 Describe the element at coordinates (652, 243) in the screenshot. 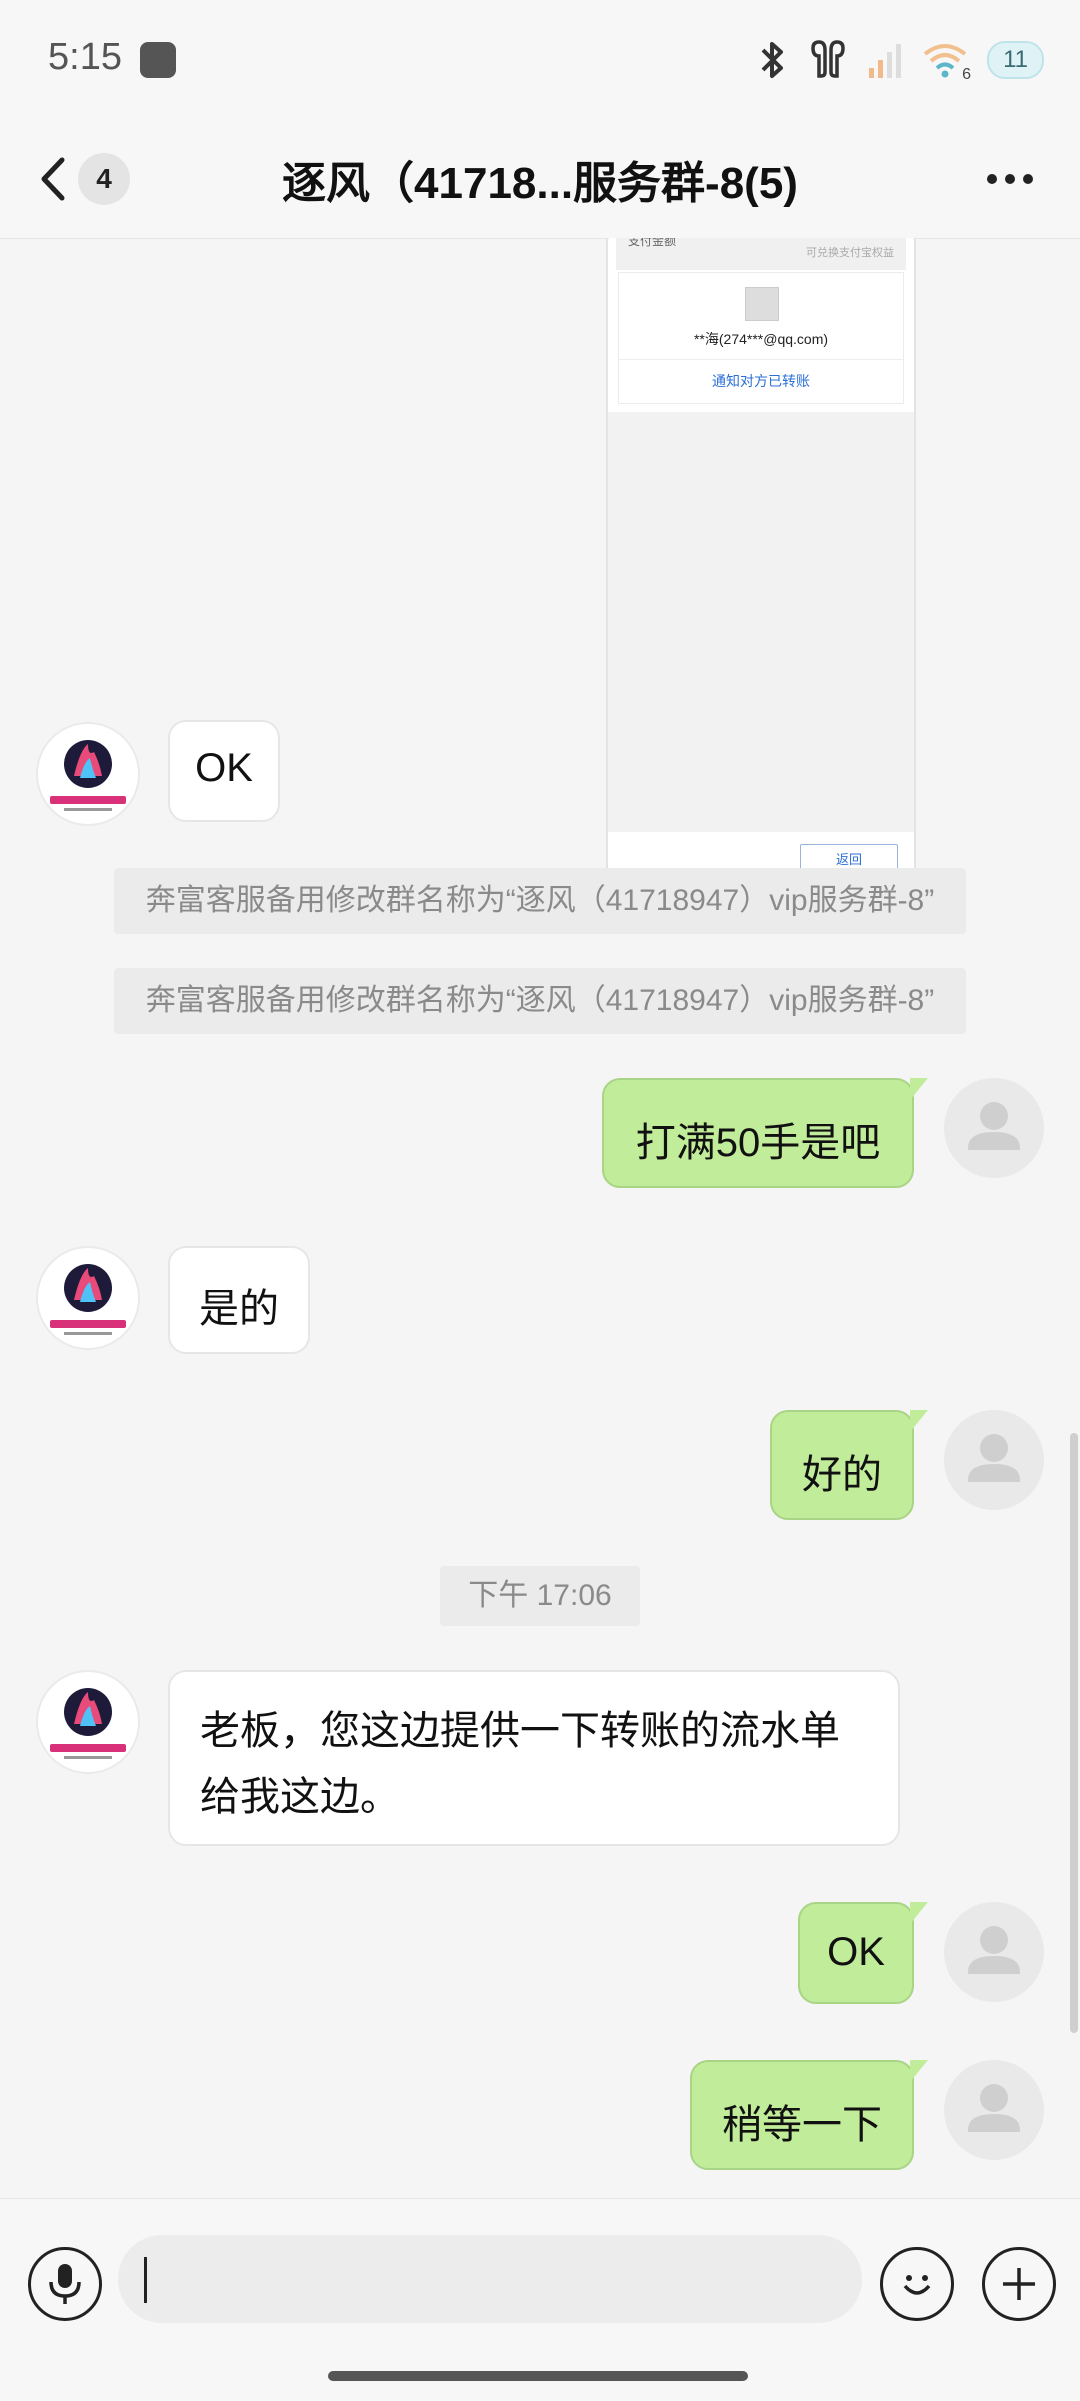

I see `image-top-left-text: 支付金额` at that location.